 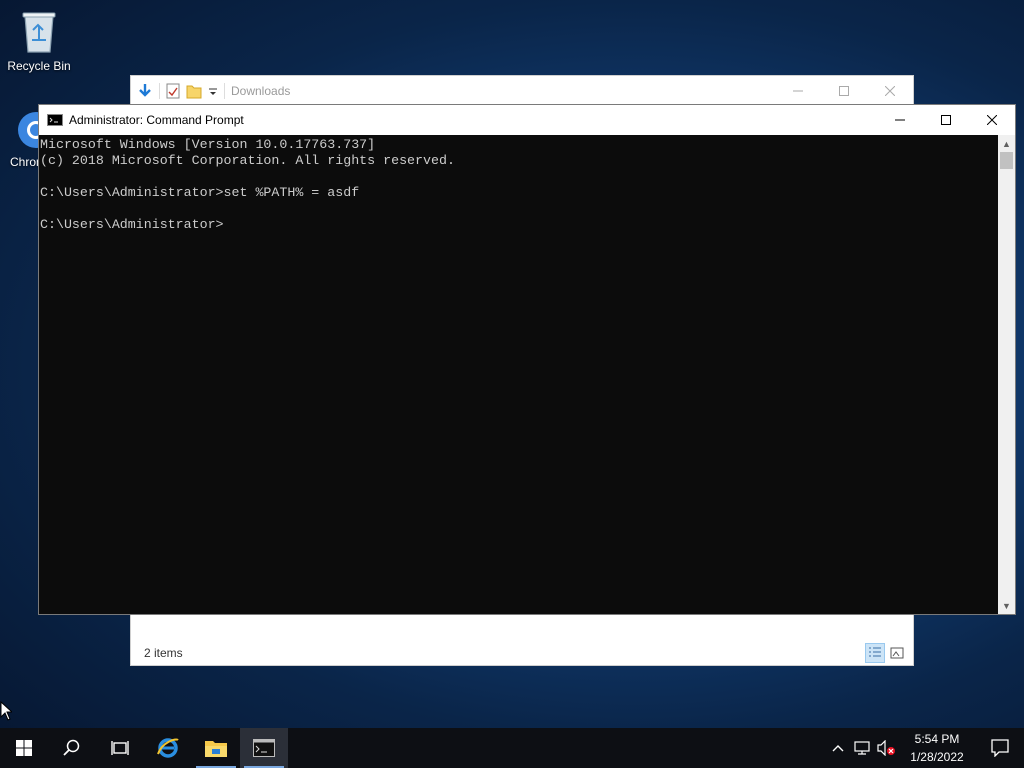 What do you see at coordinates (55, 120) in the screenshot?
I see `cmd-app-icon` at bounding box center [55, 120].